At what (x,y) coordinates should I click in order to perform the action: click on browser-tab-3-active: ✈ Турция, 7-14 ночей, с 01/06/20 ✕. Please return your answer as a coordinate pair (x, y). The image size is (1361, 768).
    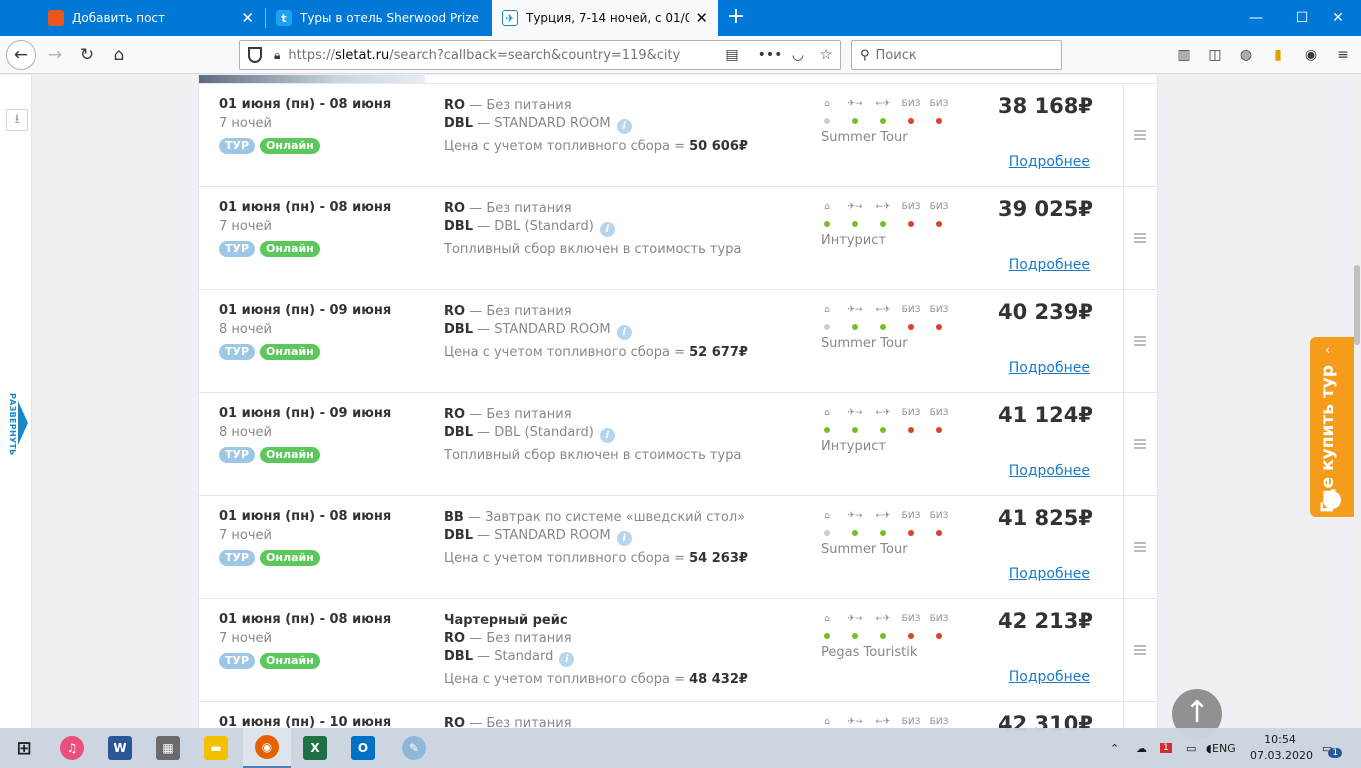
    Looking at the image, I should click on (605, 18).